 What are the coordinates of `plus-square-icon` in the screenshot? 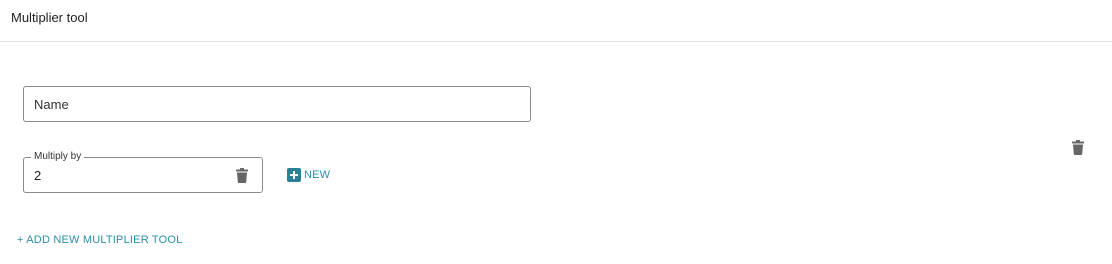 It's located at (294, 175).